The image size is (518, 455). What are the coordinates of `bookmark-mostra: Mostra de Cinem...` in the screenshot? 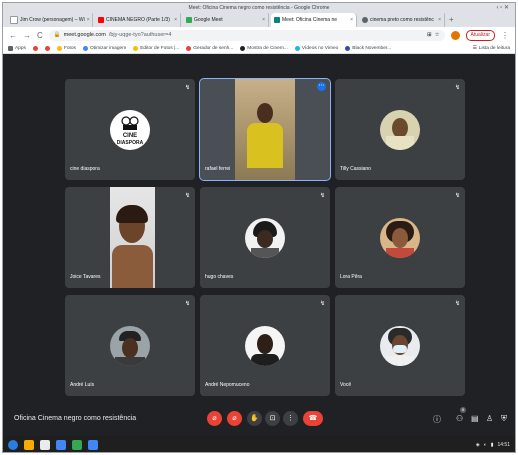 It's located at (264, 48).